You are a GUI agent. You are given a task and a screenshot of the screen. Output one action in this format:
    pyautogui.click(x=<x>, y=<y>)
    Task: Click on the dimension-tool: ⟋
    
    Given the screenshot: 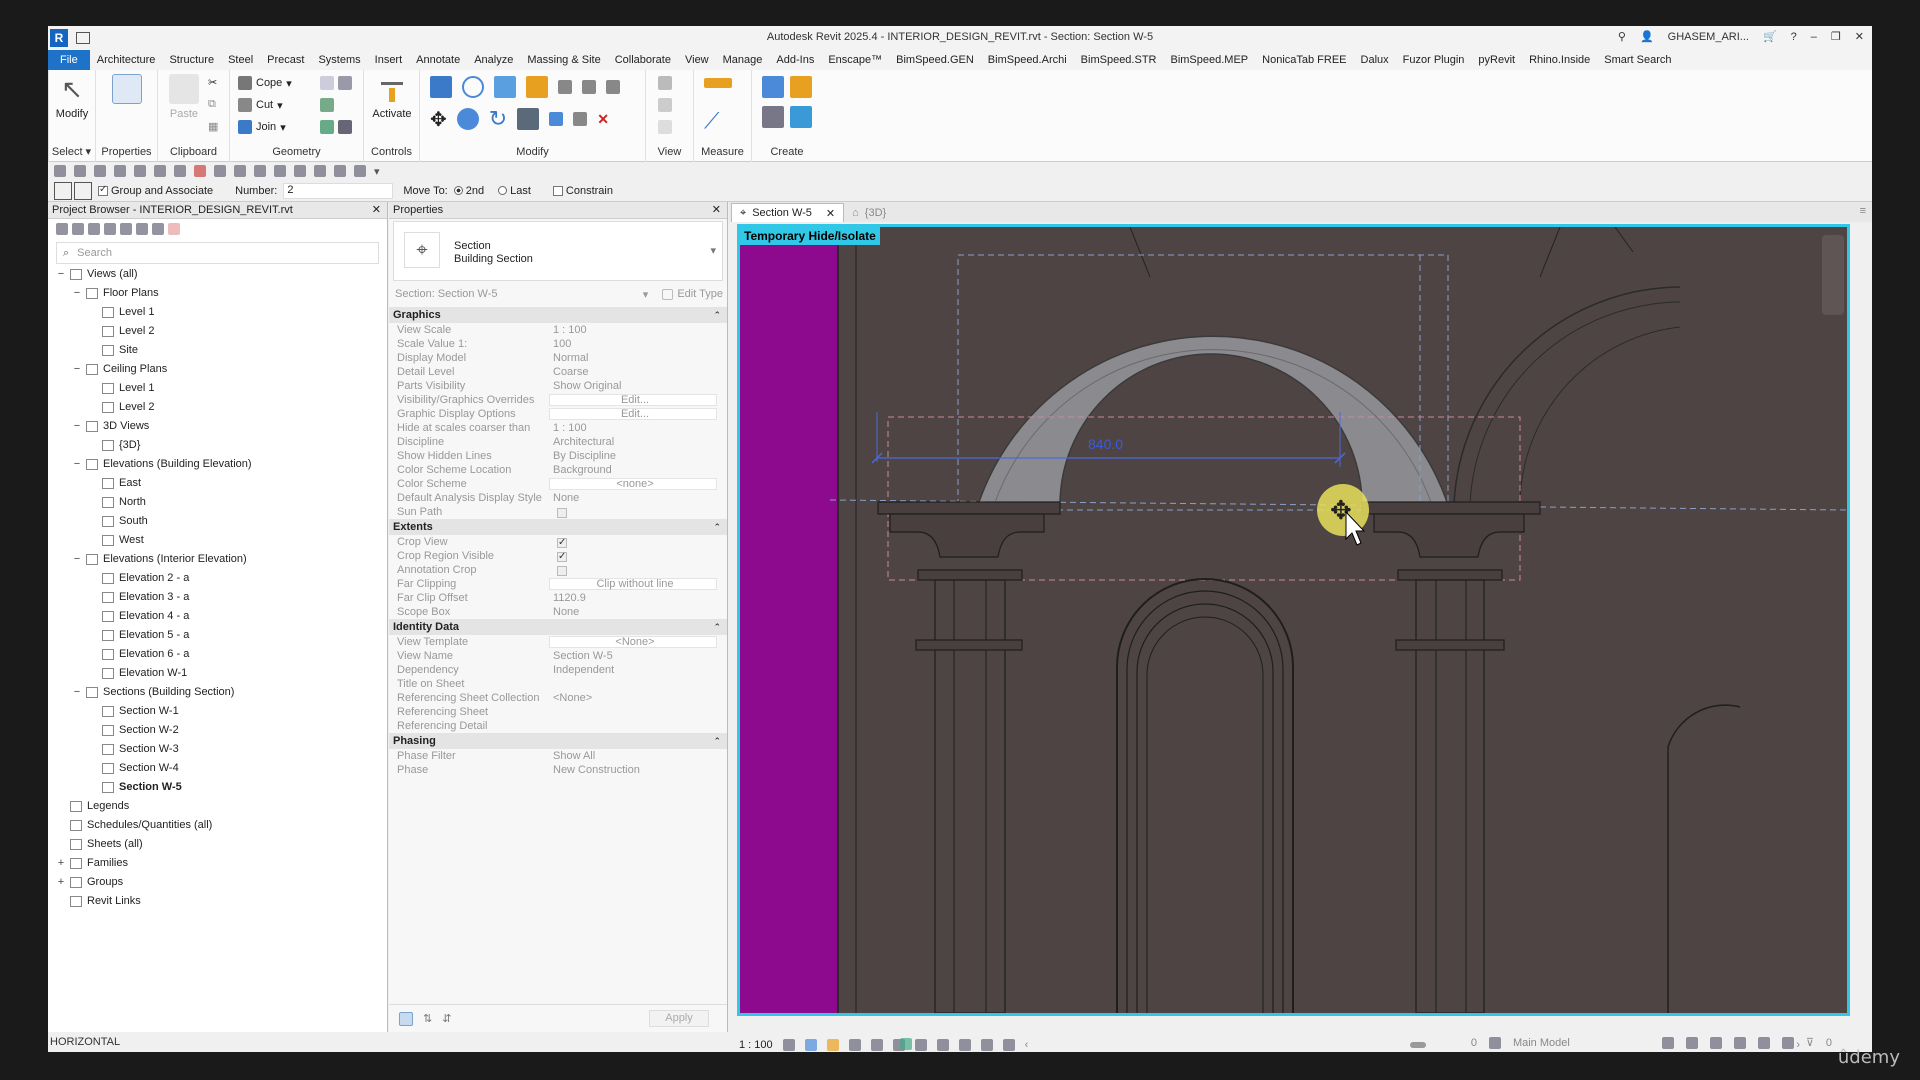 What is the action you would take?
    pyautogui.click(x=711, y=121)
    